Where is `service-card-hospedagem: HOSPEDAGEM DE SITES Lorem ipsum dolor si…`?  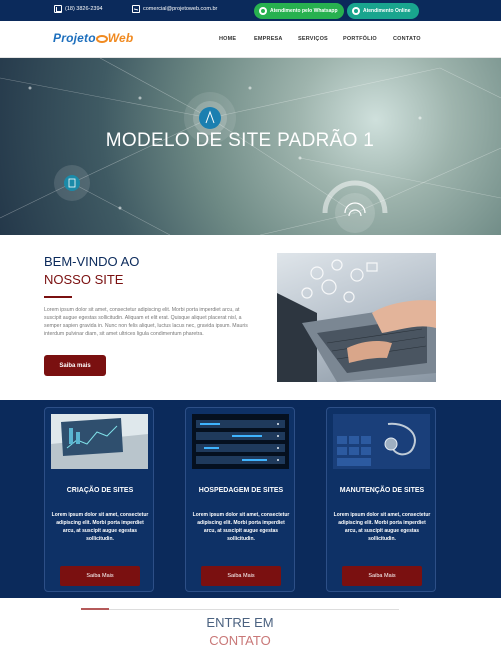 service-card-hospedagem: HOSPEDAGEM DE SITES Lorem ipsum dolor si… is located at coordinates (240, 499).